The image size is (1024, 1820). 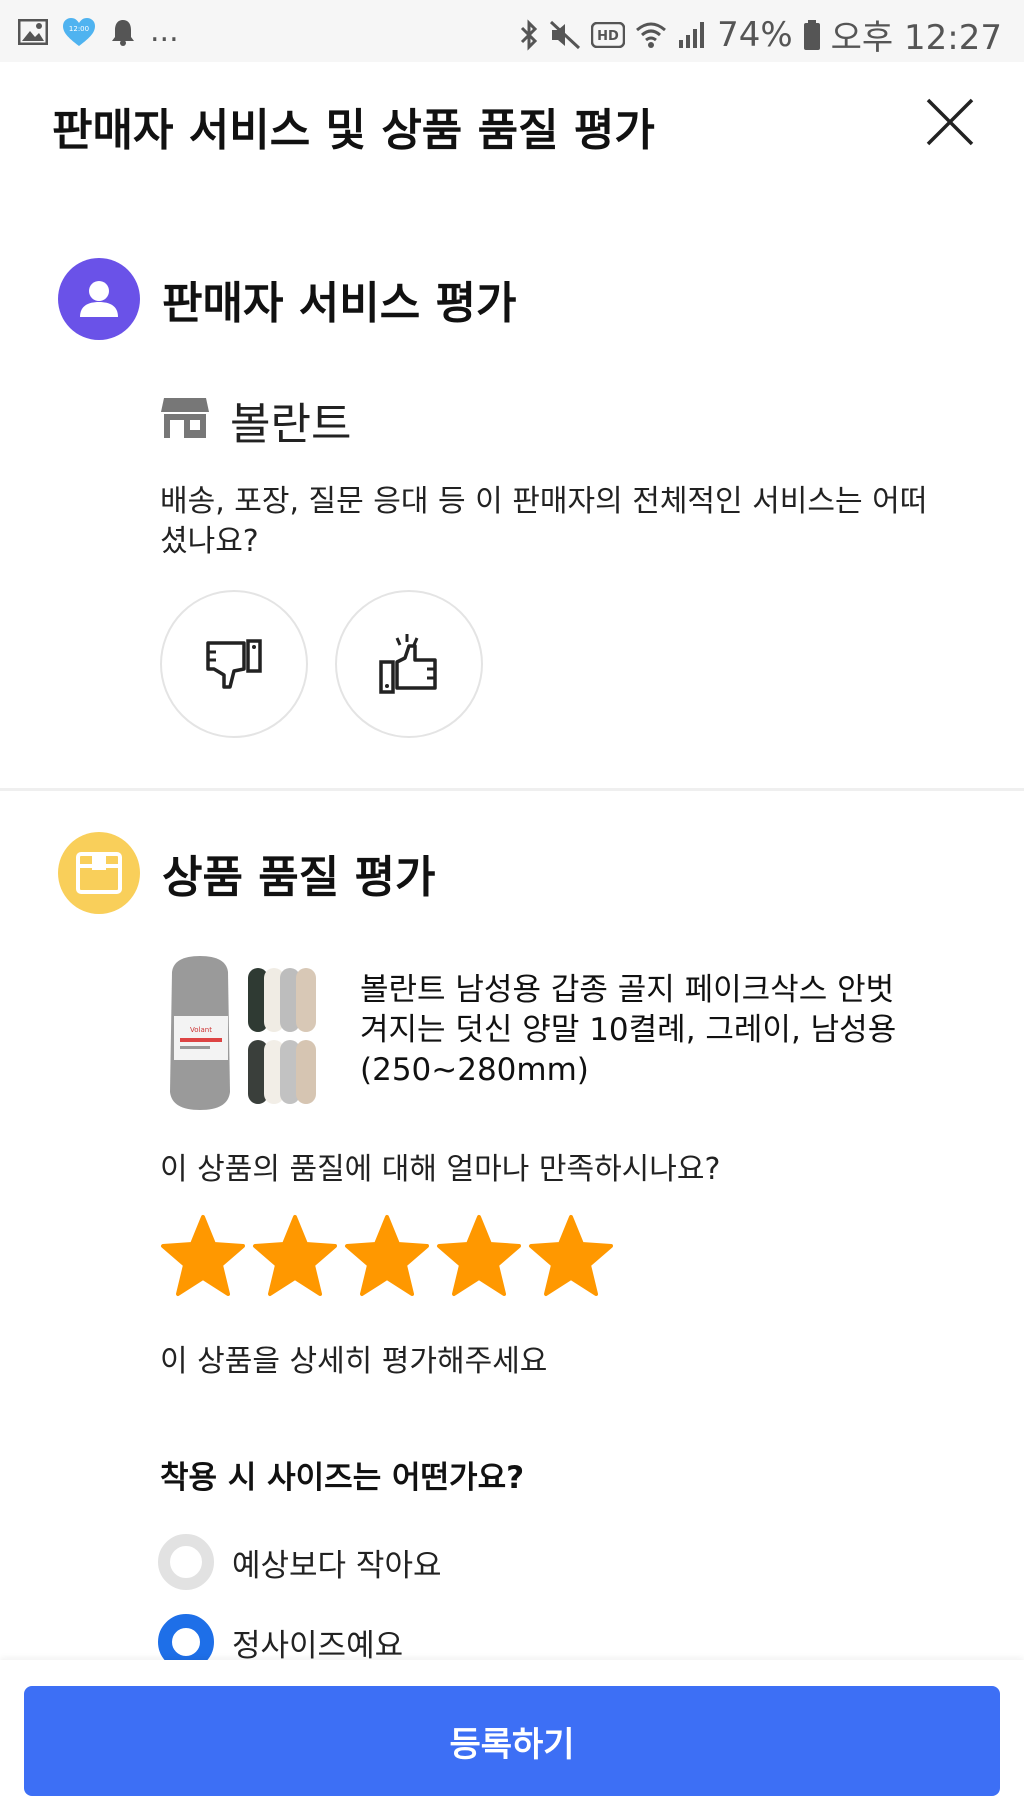 I want to click on heart-badge-icon: 12:00, so click(x=79, y=32).